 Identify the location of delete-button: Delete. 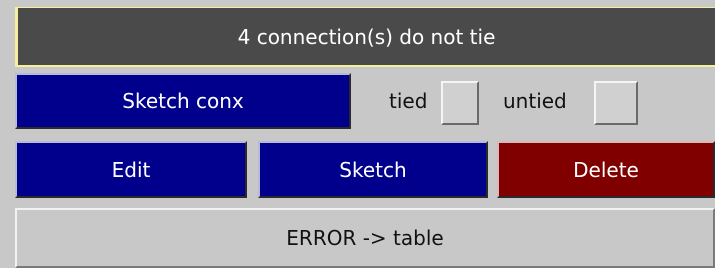
(606, 169).